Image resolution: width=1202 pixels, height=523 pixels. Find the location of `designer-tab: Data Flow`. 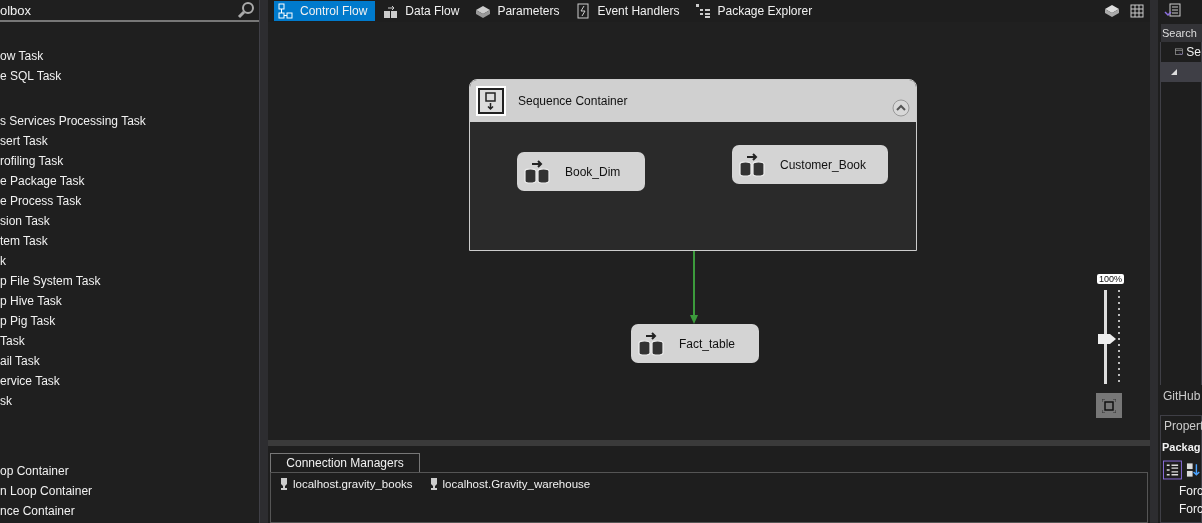

designer-tab: Data Flow is located at coordinates (423, 11).